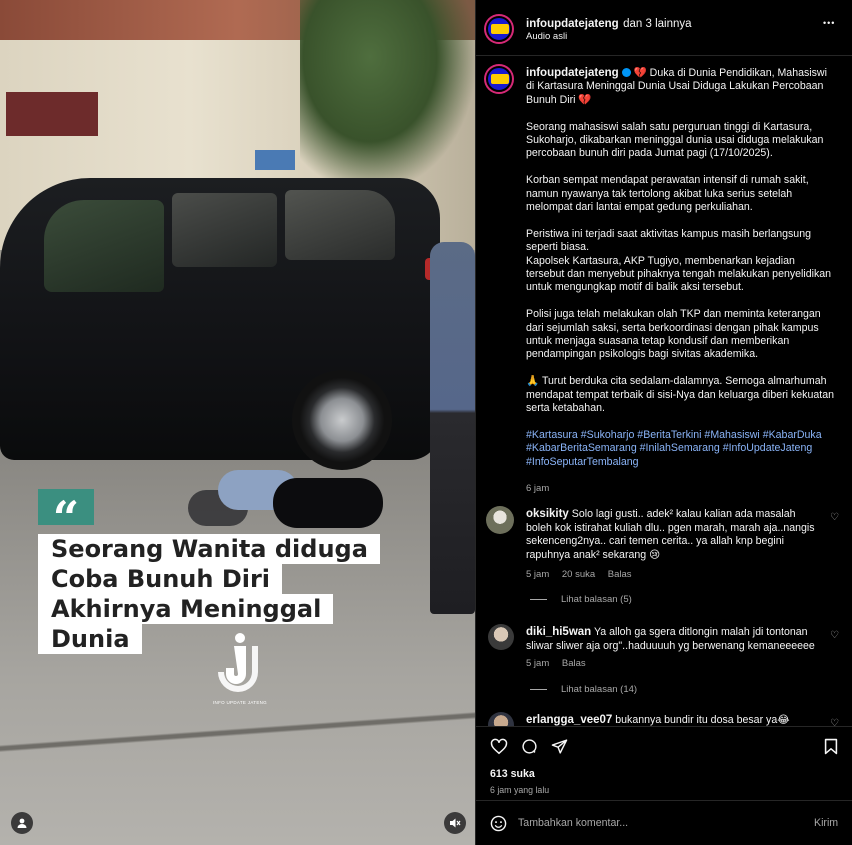 The width and height of the screenshot is (852, 845). I want to click on headline-line: Akhirnya Meninggal, so click(186, 609).